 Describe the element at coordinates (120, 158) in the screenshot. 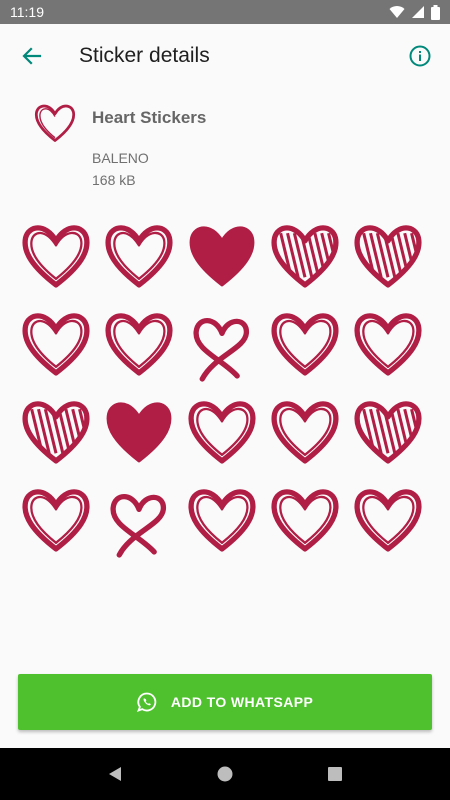

I see `pack-publisher: BALENO` at that location.